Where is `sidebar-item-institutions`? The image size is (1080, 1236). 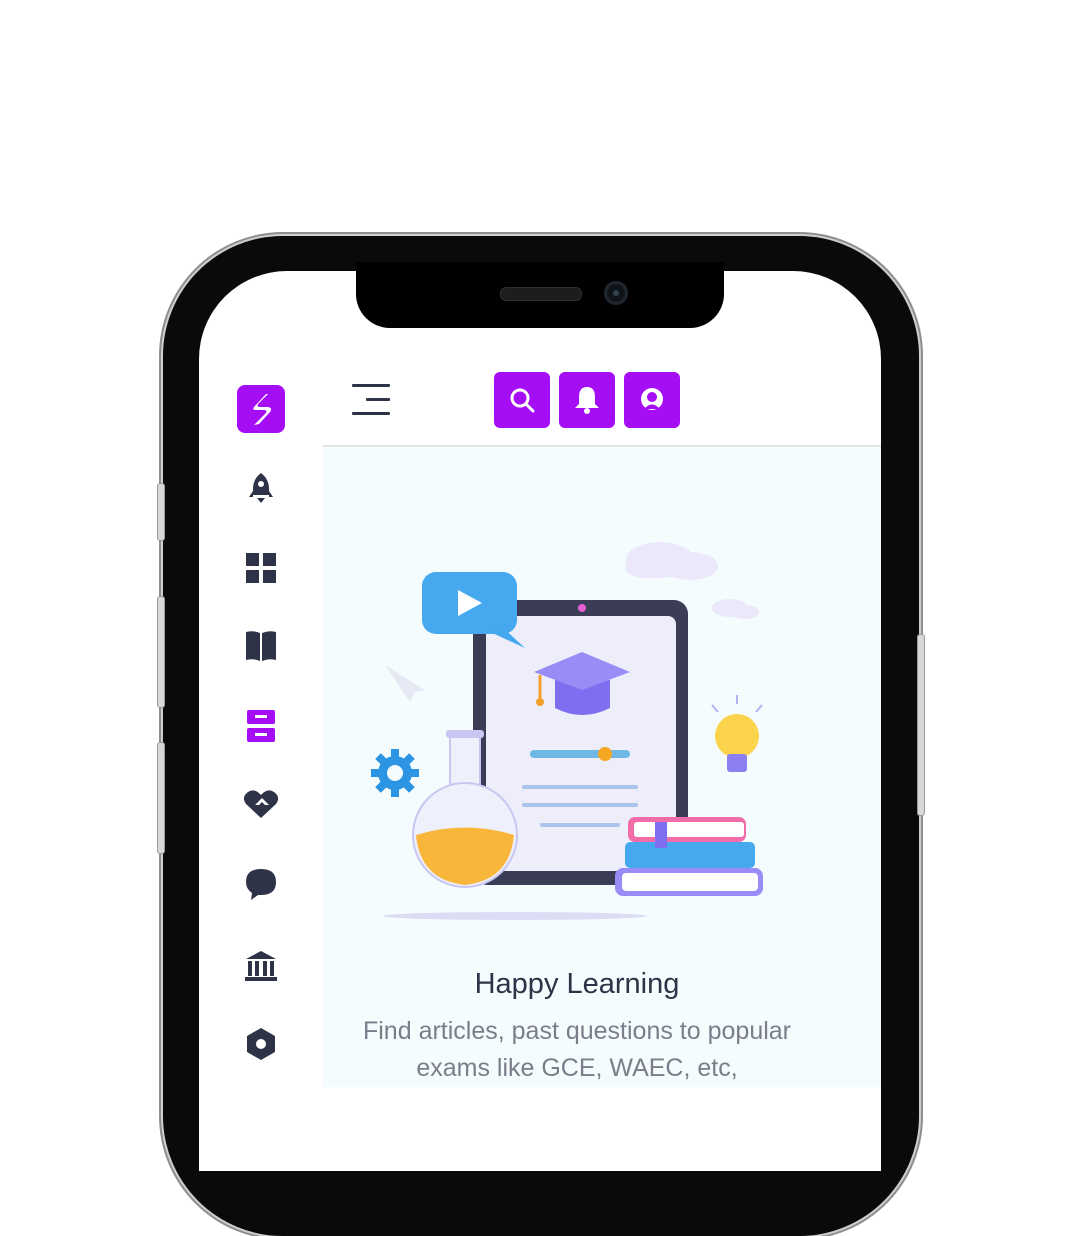
sidebar-item-institutions is located at coordinates (261, 966).